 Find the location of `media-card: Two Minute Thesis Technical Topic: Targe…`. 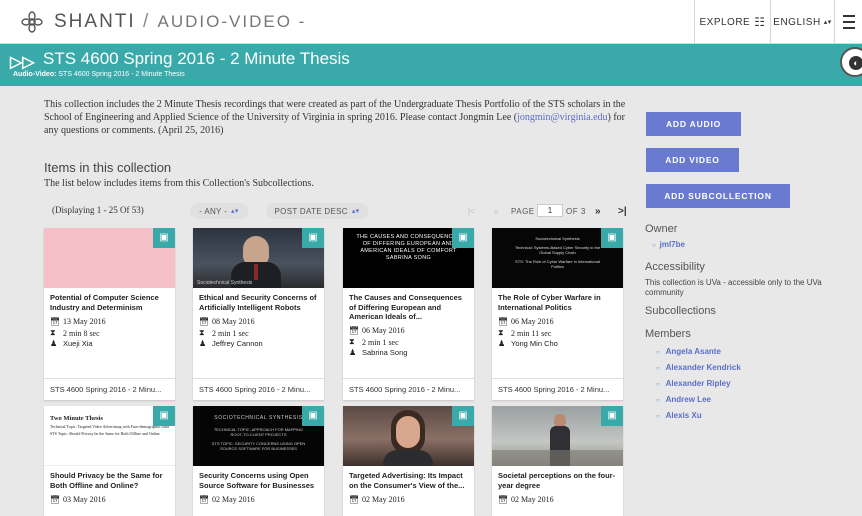

media-card: Two Minute Thesis Technical Topic: Targe… is located at coordinates (109, 461).